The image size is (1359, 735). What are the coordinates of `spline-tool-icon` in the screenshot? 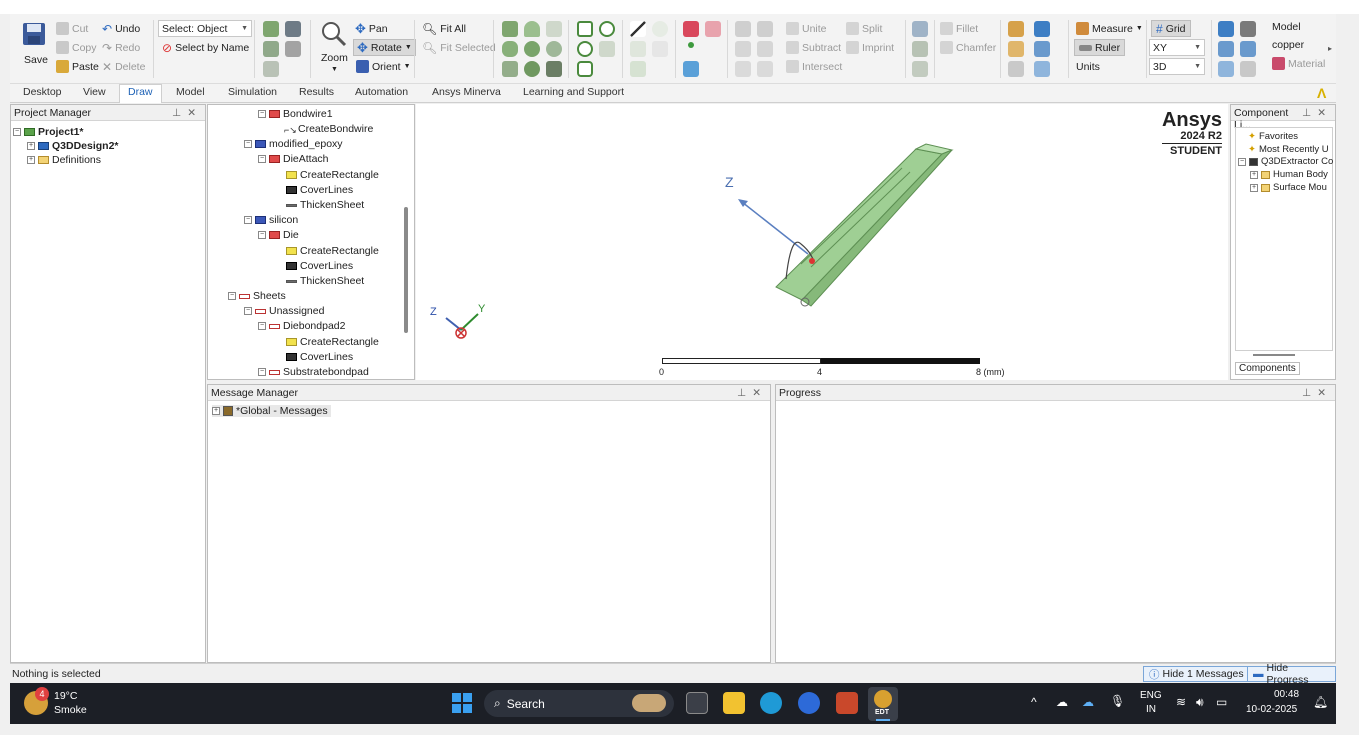 It's located at (638, 49).